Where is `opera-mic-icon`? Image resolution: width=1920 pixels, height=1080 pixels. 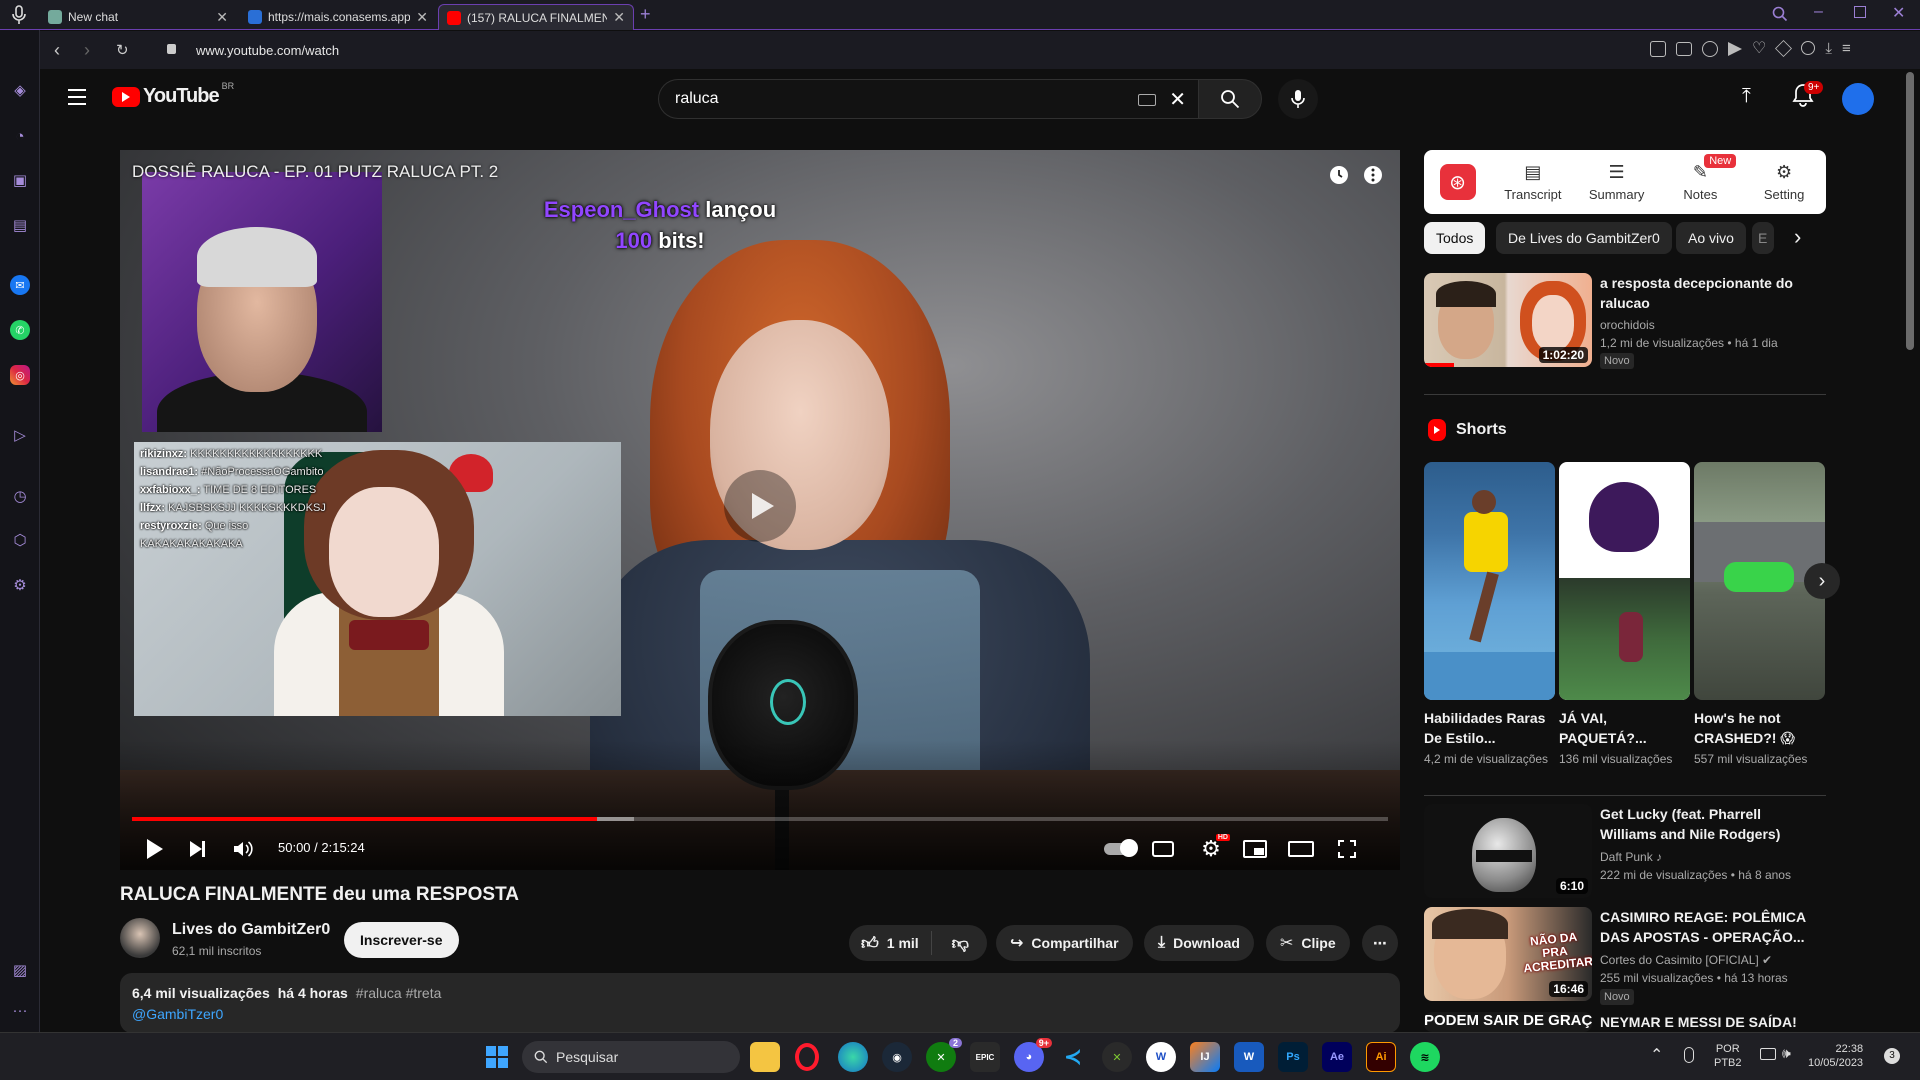
opera-mic-icon is located at coordinates (19, 15).